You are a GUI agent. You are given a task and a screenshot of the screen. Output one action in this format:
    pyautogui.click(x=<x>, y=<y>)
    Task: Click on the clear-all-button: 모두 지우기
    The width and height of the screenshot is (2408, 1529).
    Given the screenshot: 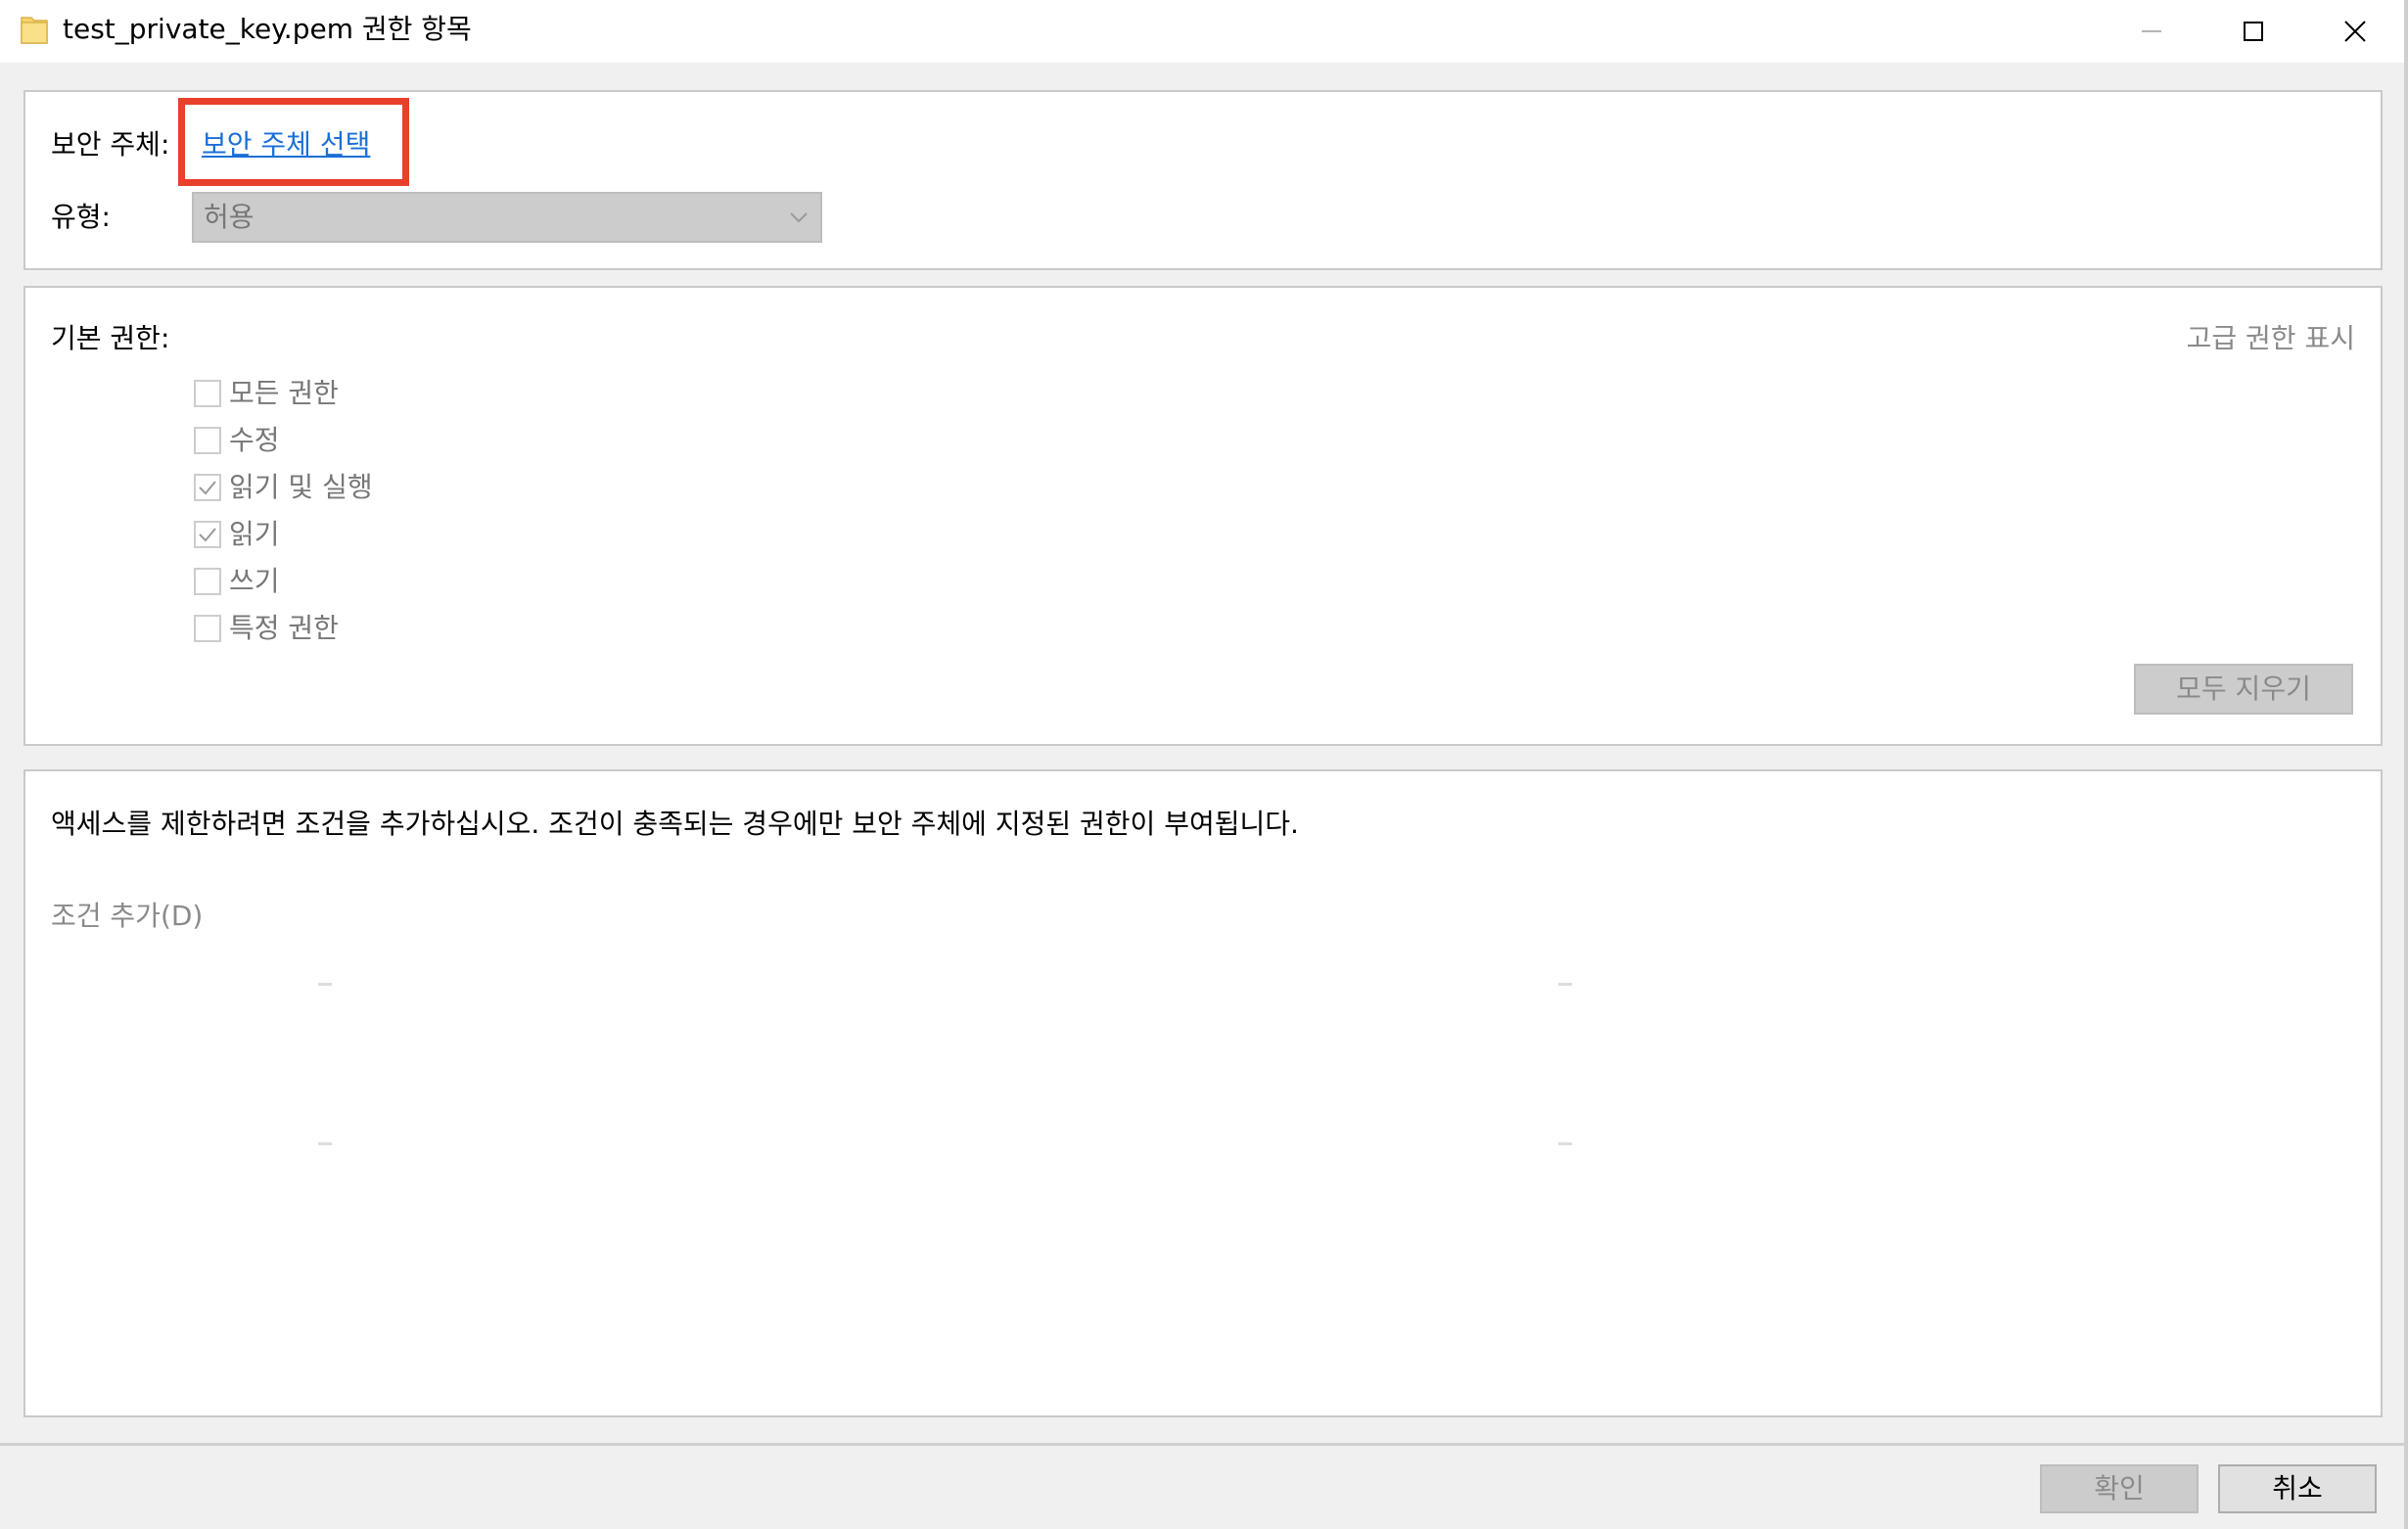 What is the action you would take?
    pyautogui.click(x=2243, y=690)
    